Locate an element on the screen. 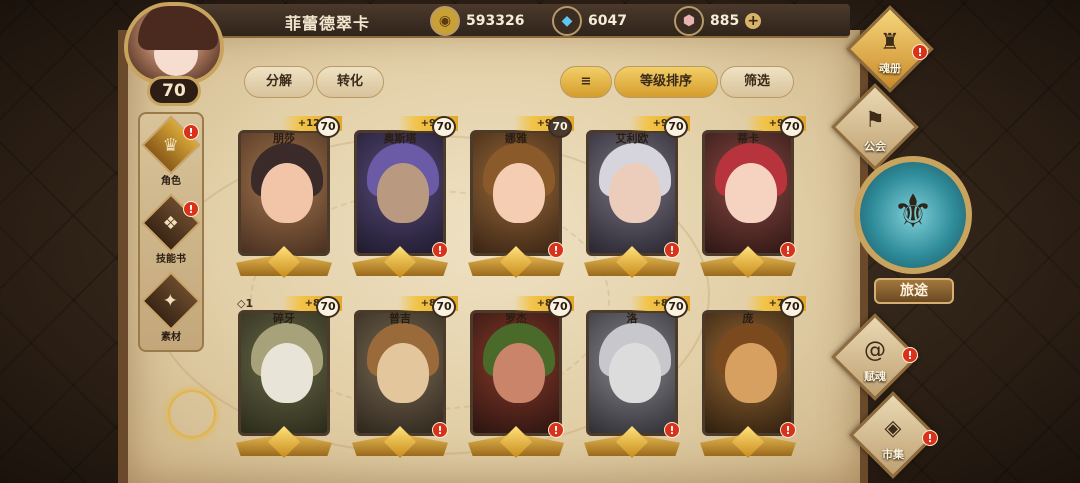 The width and height of the screenshot is (1080, 483). hero-card: +9 70 娜雅 ! is located at coordinates (521, 201).